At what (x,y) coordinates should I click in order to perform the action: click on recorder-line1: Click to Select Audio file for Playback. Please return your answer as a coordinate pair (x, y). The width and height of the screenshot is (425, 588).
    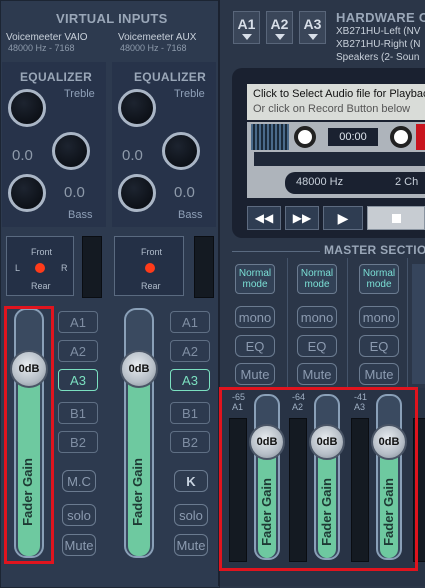
    Looking at the image, I should click on (339, 94).